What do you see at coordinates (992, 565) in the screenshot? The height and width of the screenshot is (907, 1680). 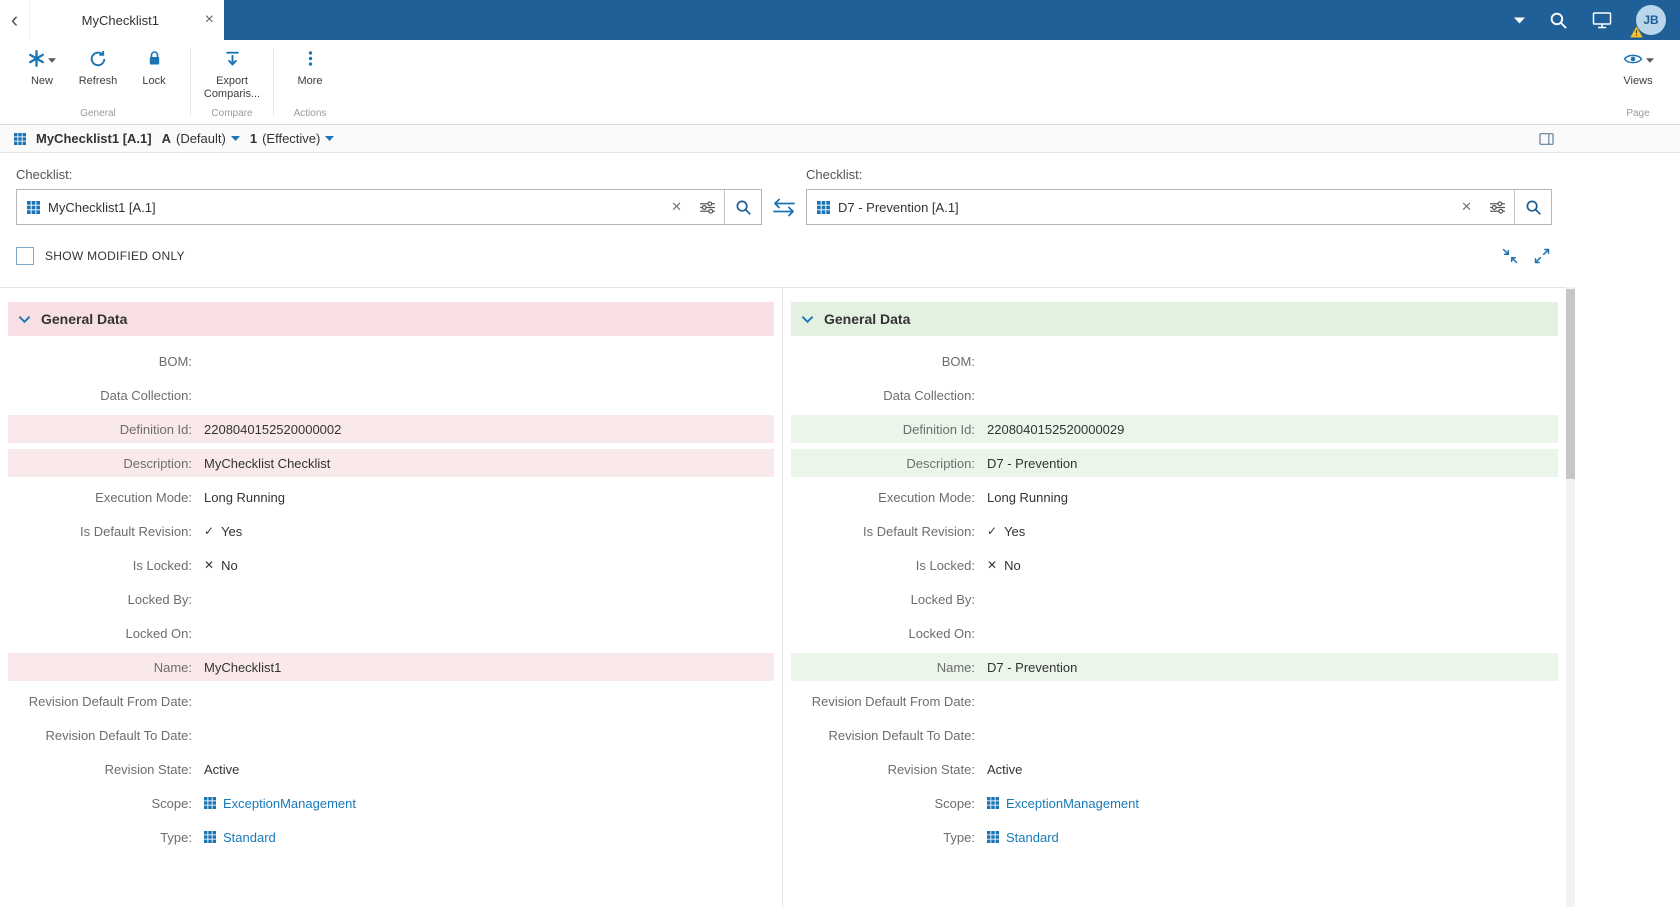 I see `cross-icon: ✕` at bounding box center [992, 565].